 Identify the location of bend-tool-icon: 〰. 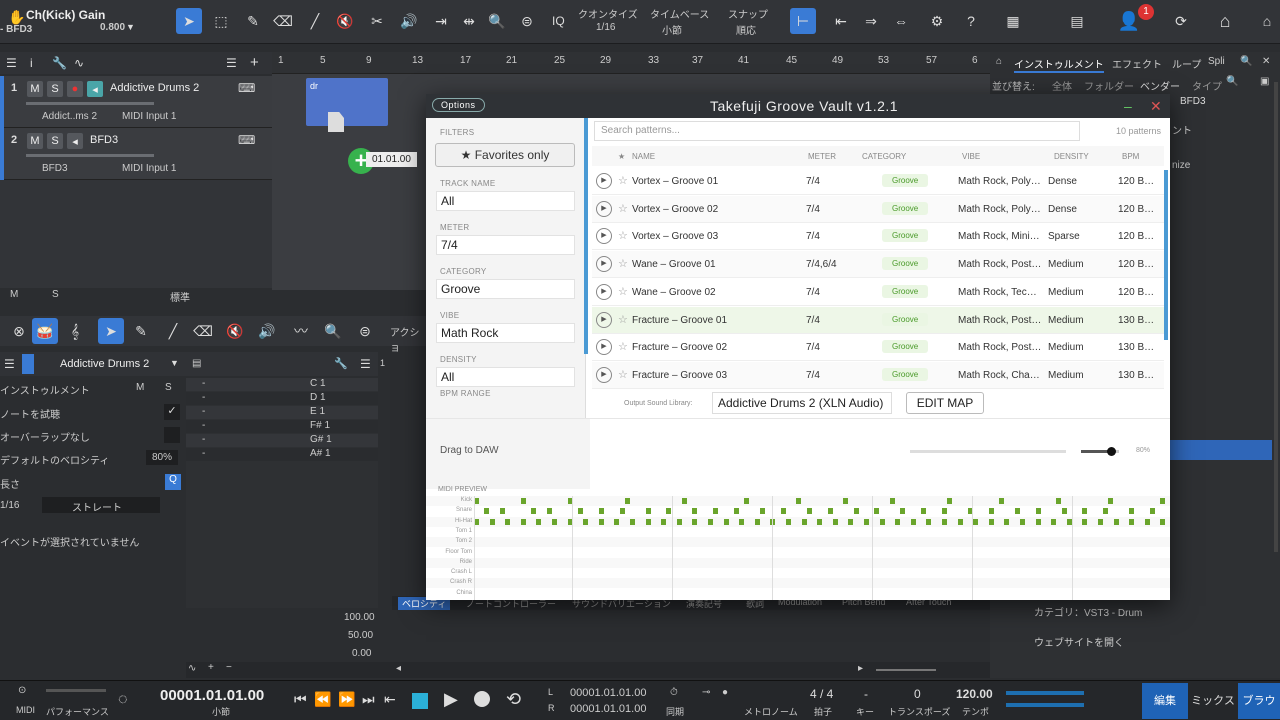
(301, 331).